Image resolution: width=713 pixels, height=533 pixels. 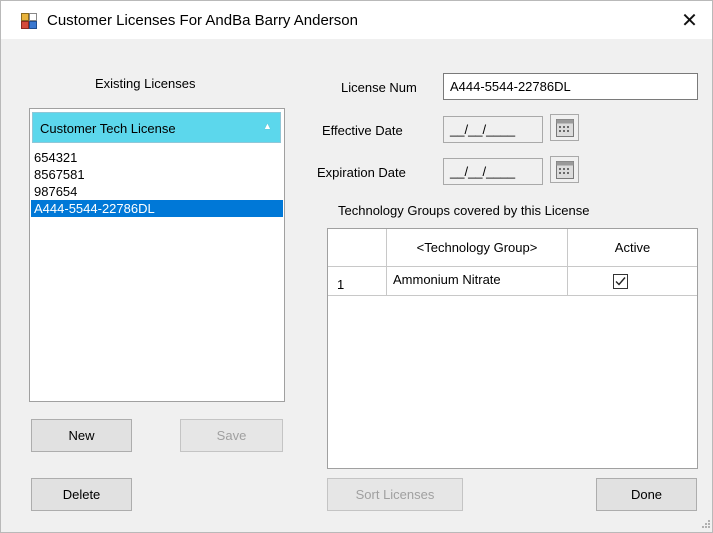 What do you see at coordinates (231, 435) in the screenshot?
I see `save-button: Save` at bounding box center [231, 435].